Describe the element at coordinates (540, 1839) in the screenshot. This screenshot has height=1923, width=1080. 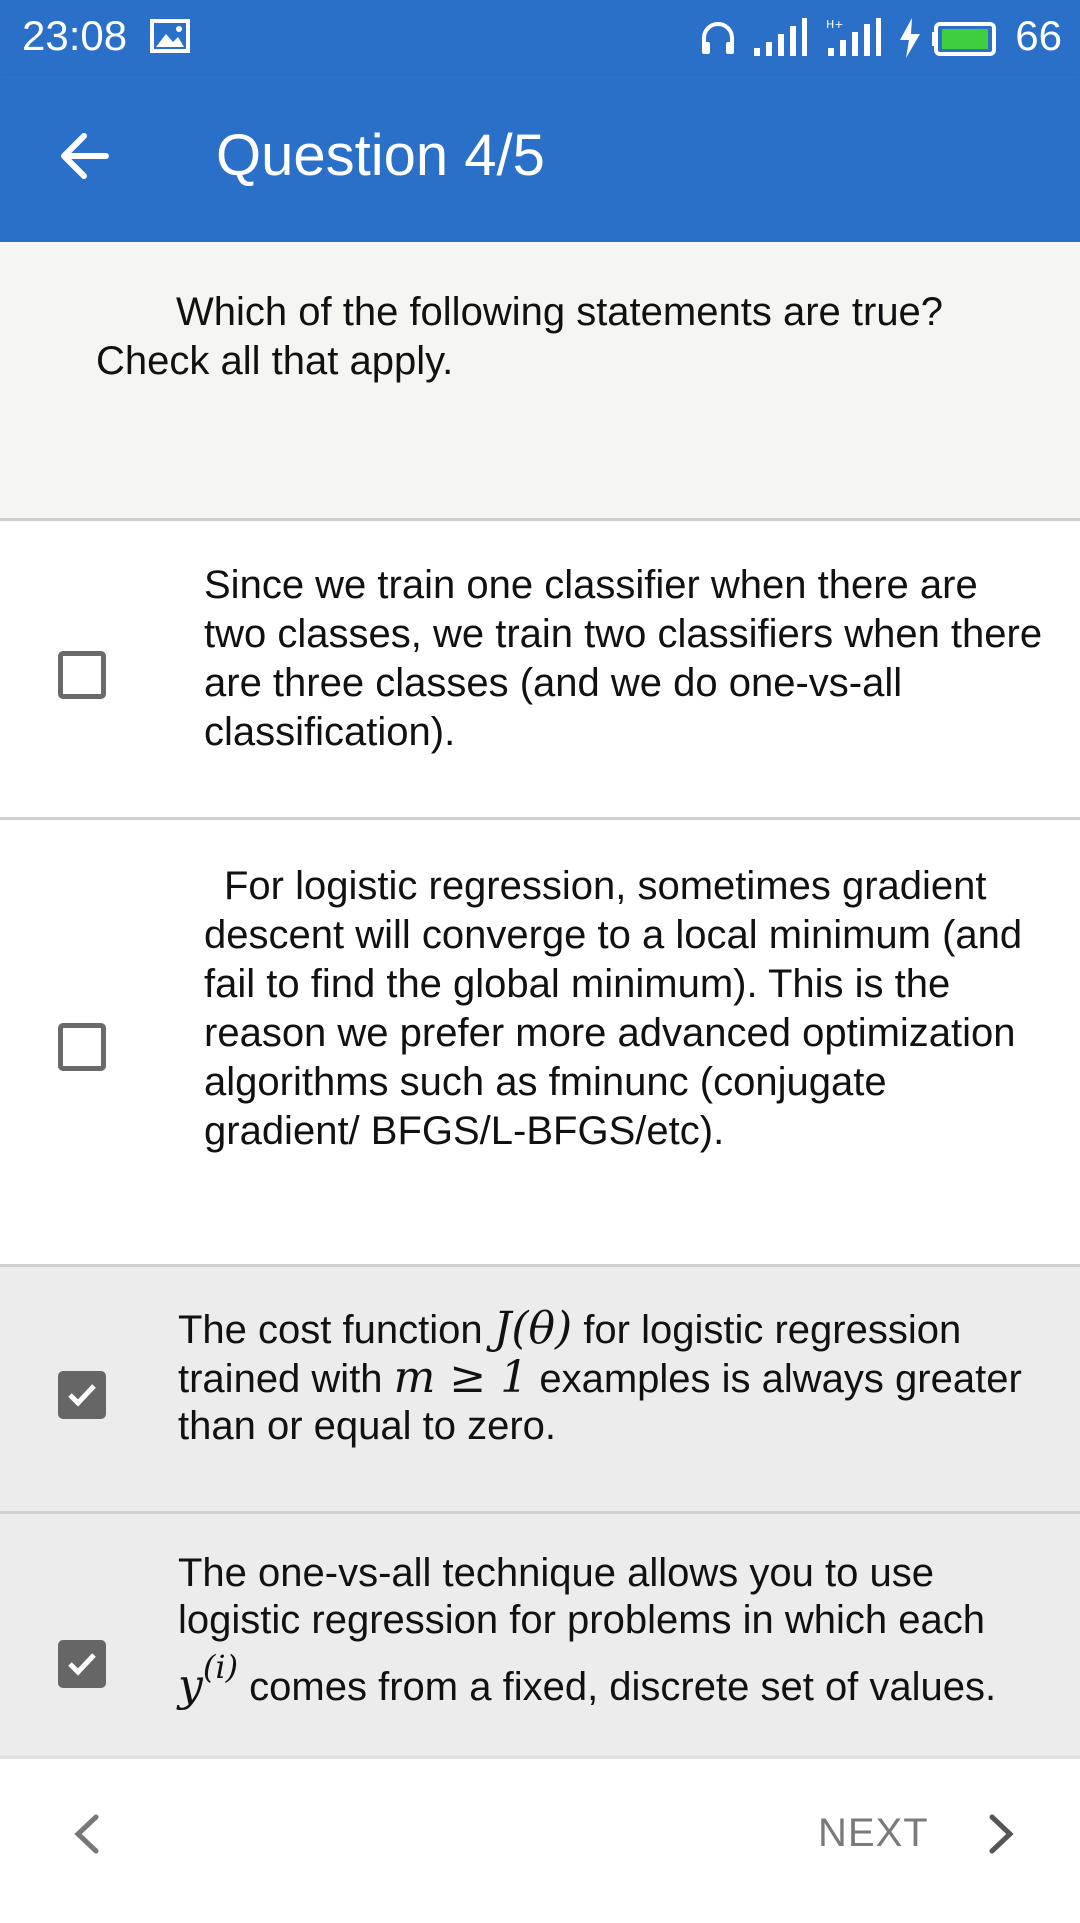
I see `bottom-navigation: NEXT` at that location.